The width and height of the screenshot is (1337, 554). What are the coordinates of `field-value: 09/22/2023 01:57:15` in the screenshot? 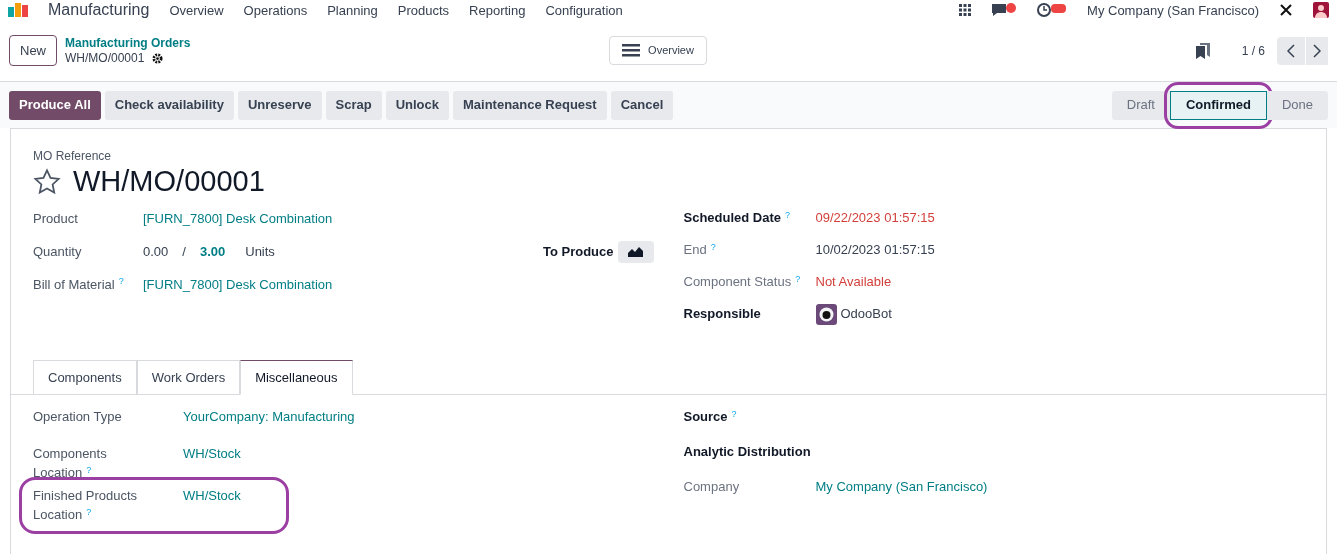 It's located at (875, 218).